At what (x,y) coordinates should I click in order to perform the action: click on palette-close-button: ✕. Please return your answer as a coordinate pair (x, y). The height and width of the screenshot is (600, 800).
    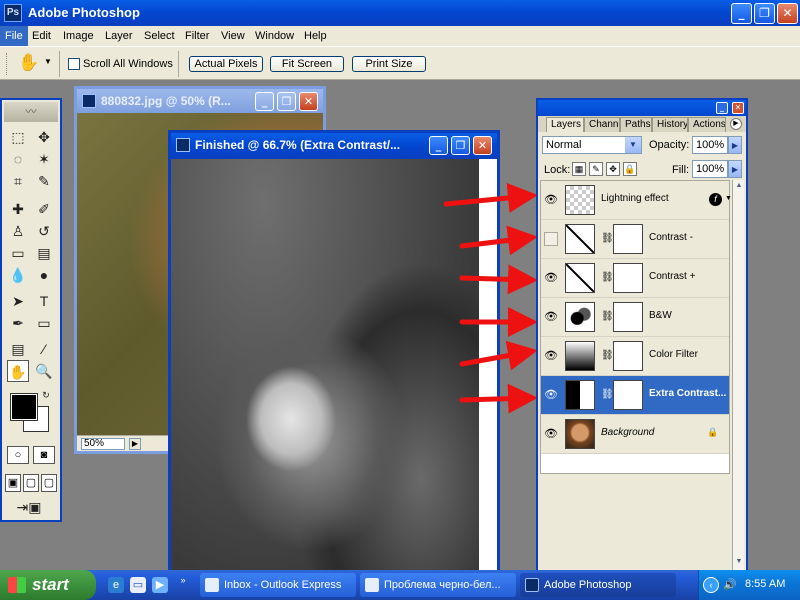
    Looking at the image, I should click on (738, 108).